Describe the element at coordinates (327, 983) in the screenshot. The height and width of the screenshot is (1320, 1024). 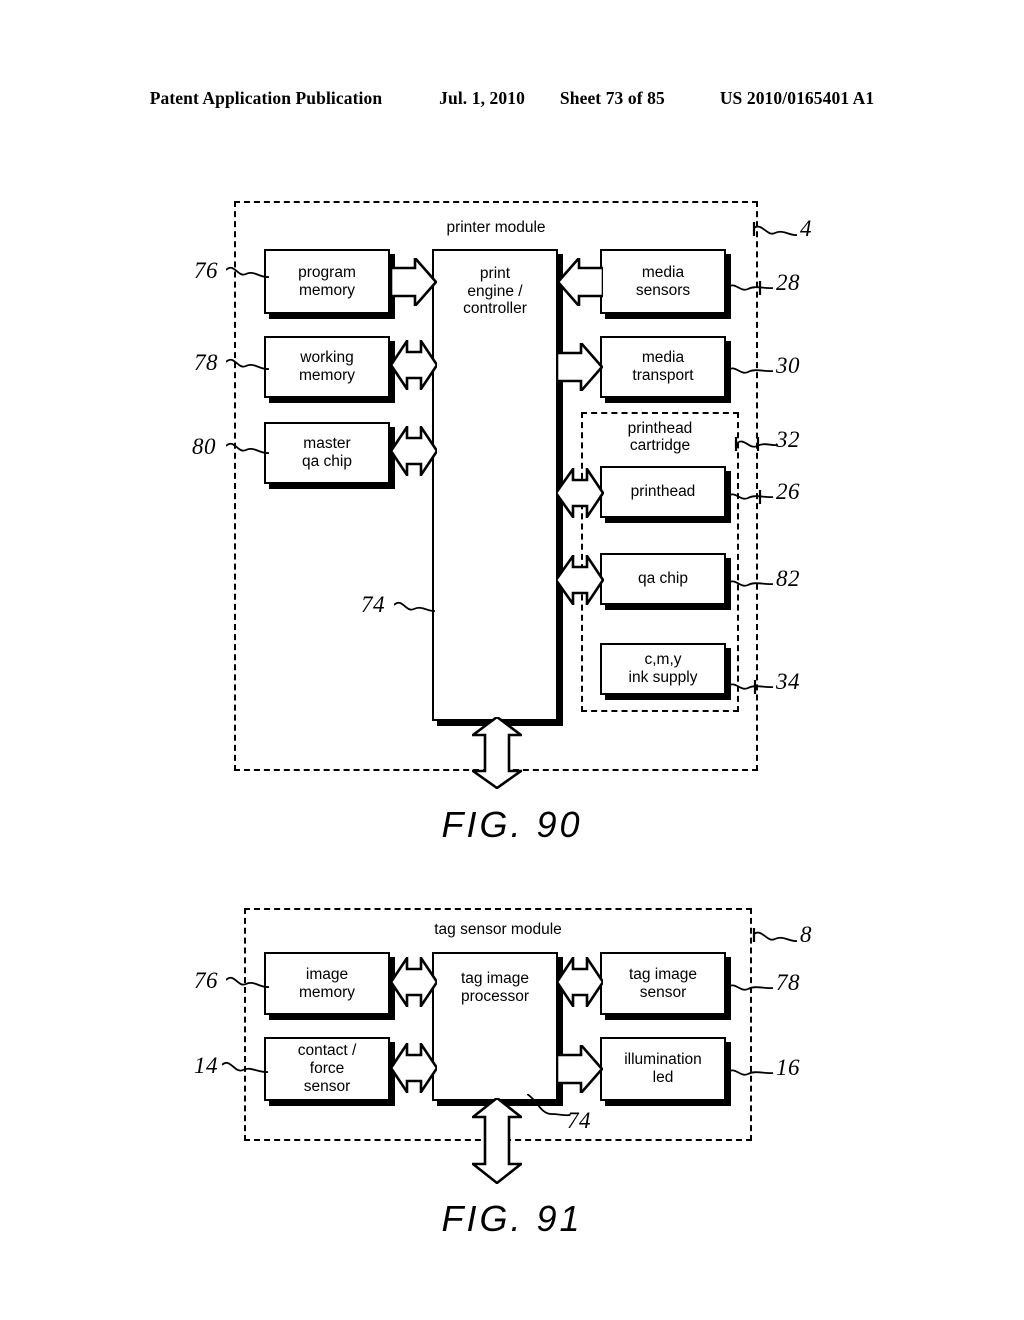
I see `block-image-memory: image memory` at that location.